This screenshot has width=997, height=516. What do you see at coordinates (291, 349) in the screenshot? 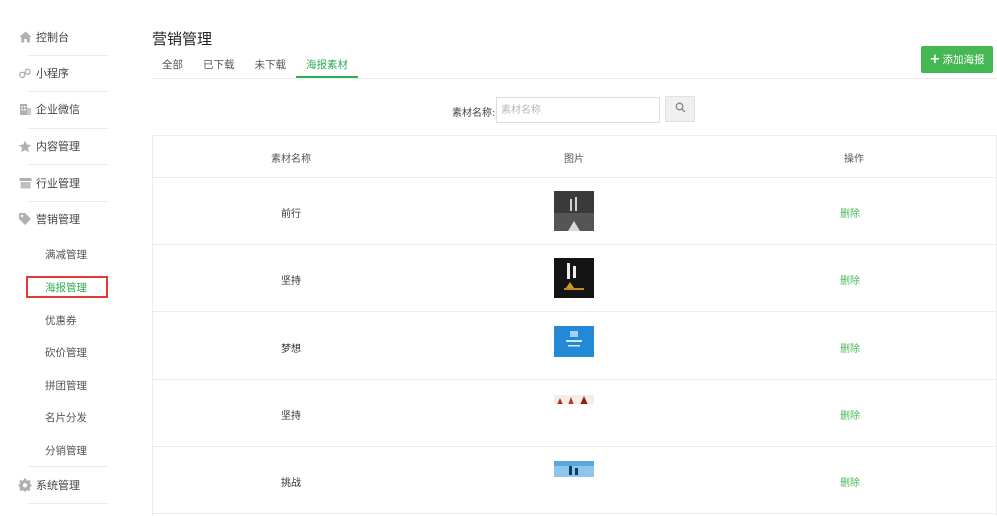
I see `material-name: 梦想` at bounding box center [291, 349].